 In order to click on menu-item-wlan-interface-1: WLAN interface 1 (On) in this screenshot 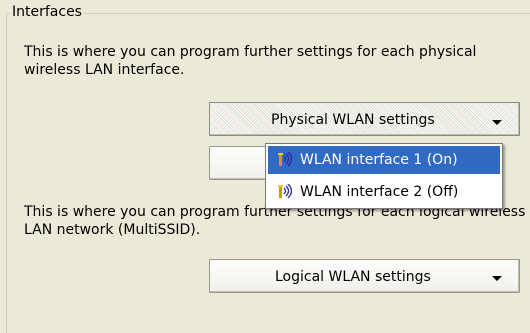, I will do `click(384, 160)`.